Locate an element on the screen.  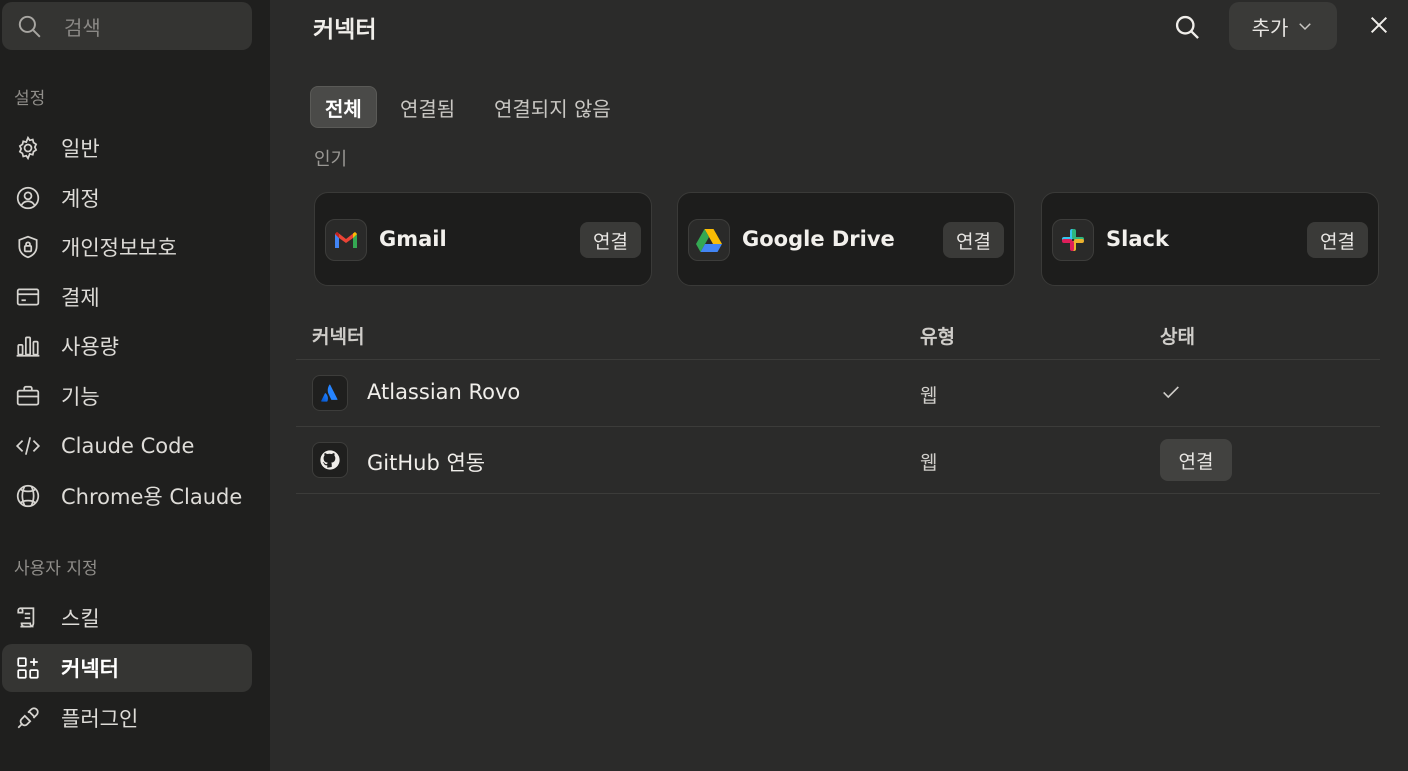
connector-card-gmail: Gmail 연결 is located at coordinates (483, 239).